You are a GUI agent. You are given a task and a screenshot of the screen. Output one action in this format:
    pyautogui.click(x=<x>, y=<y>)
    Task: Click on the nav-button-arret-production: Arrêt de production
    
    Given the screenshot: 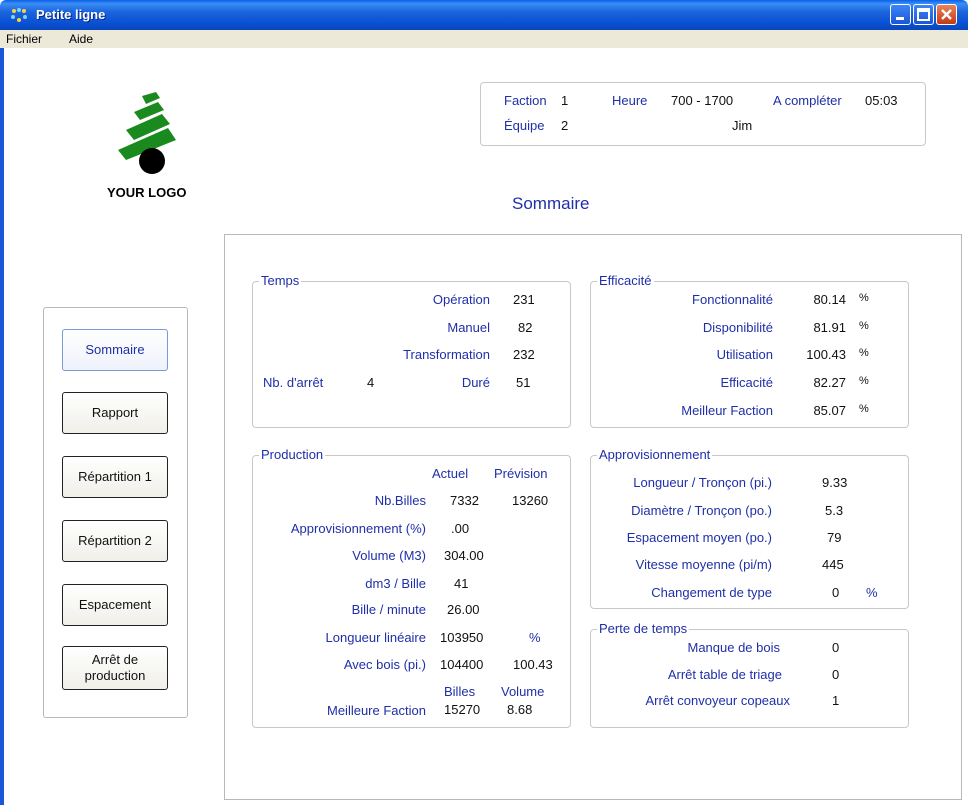 What is the action you would take?
    pyautogui.click(x=115, y=668)
    